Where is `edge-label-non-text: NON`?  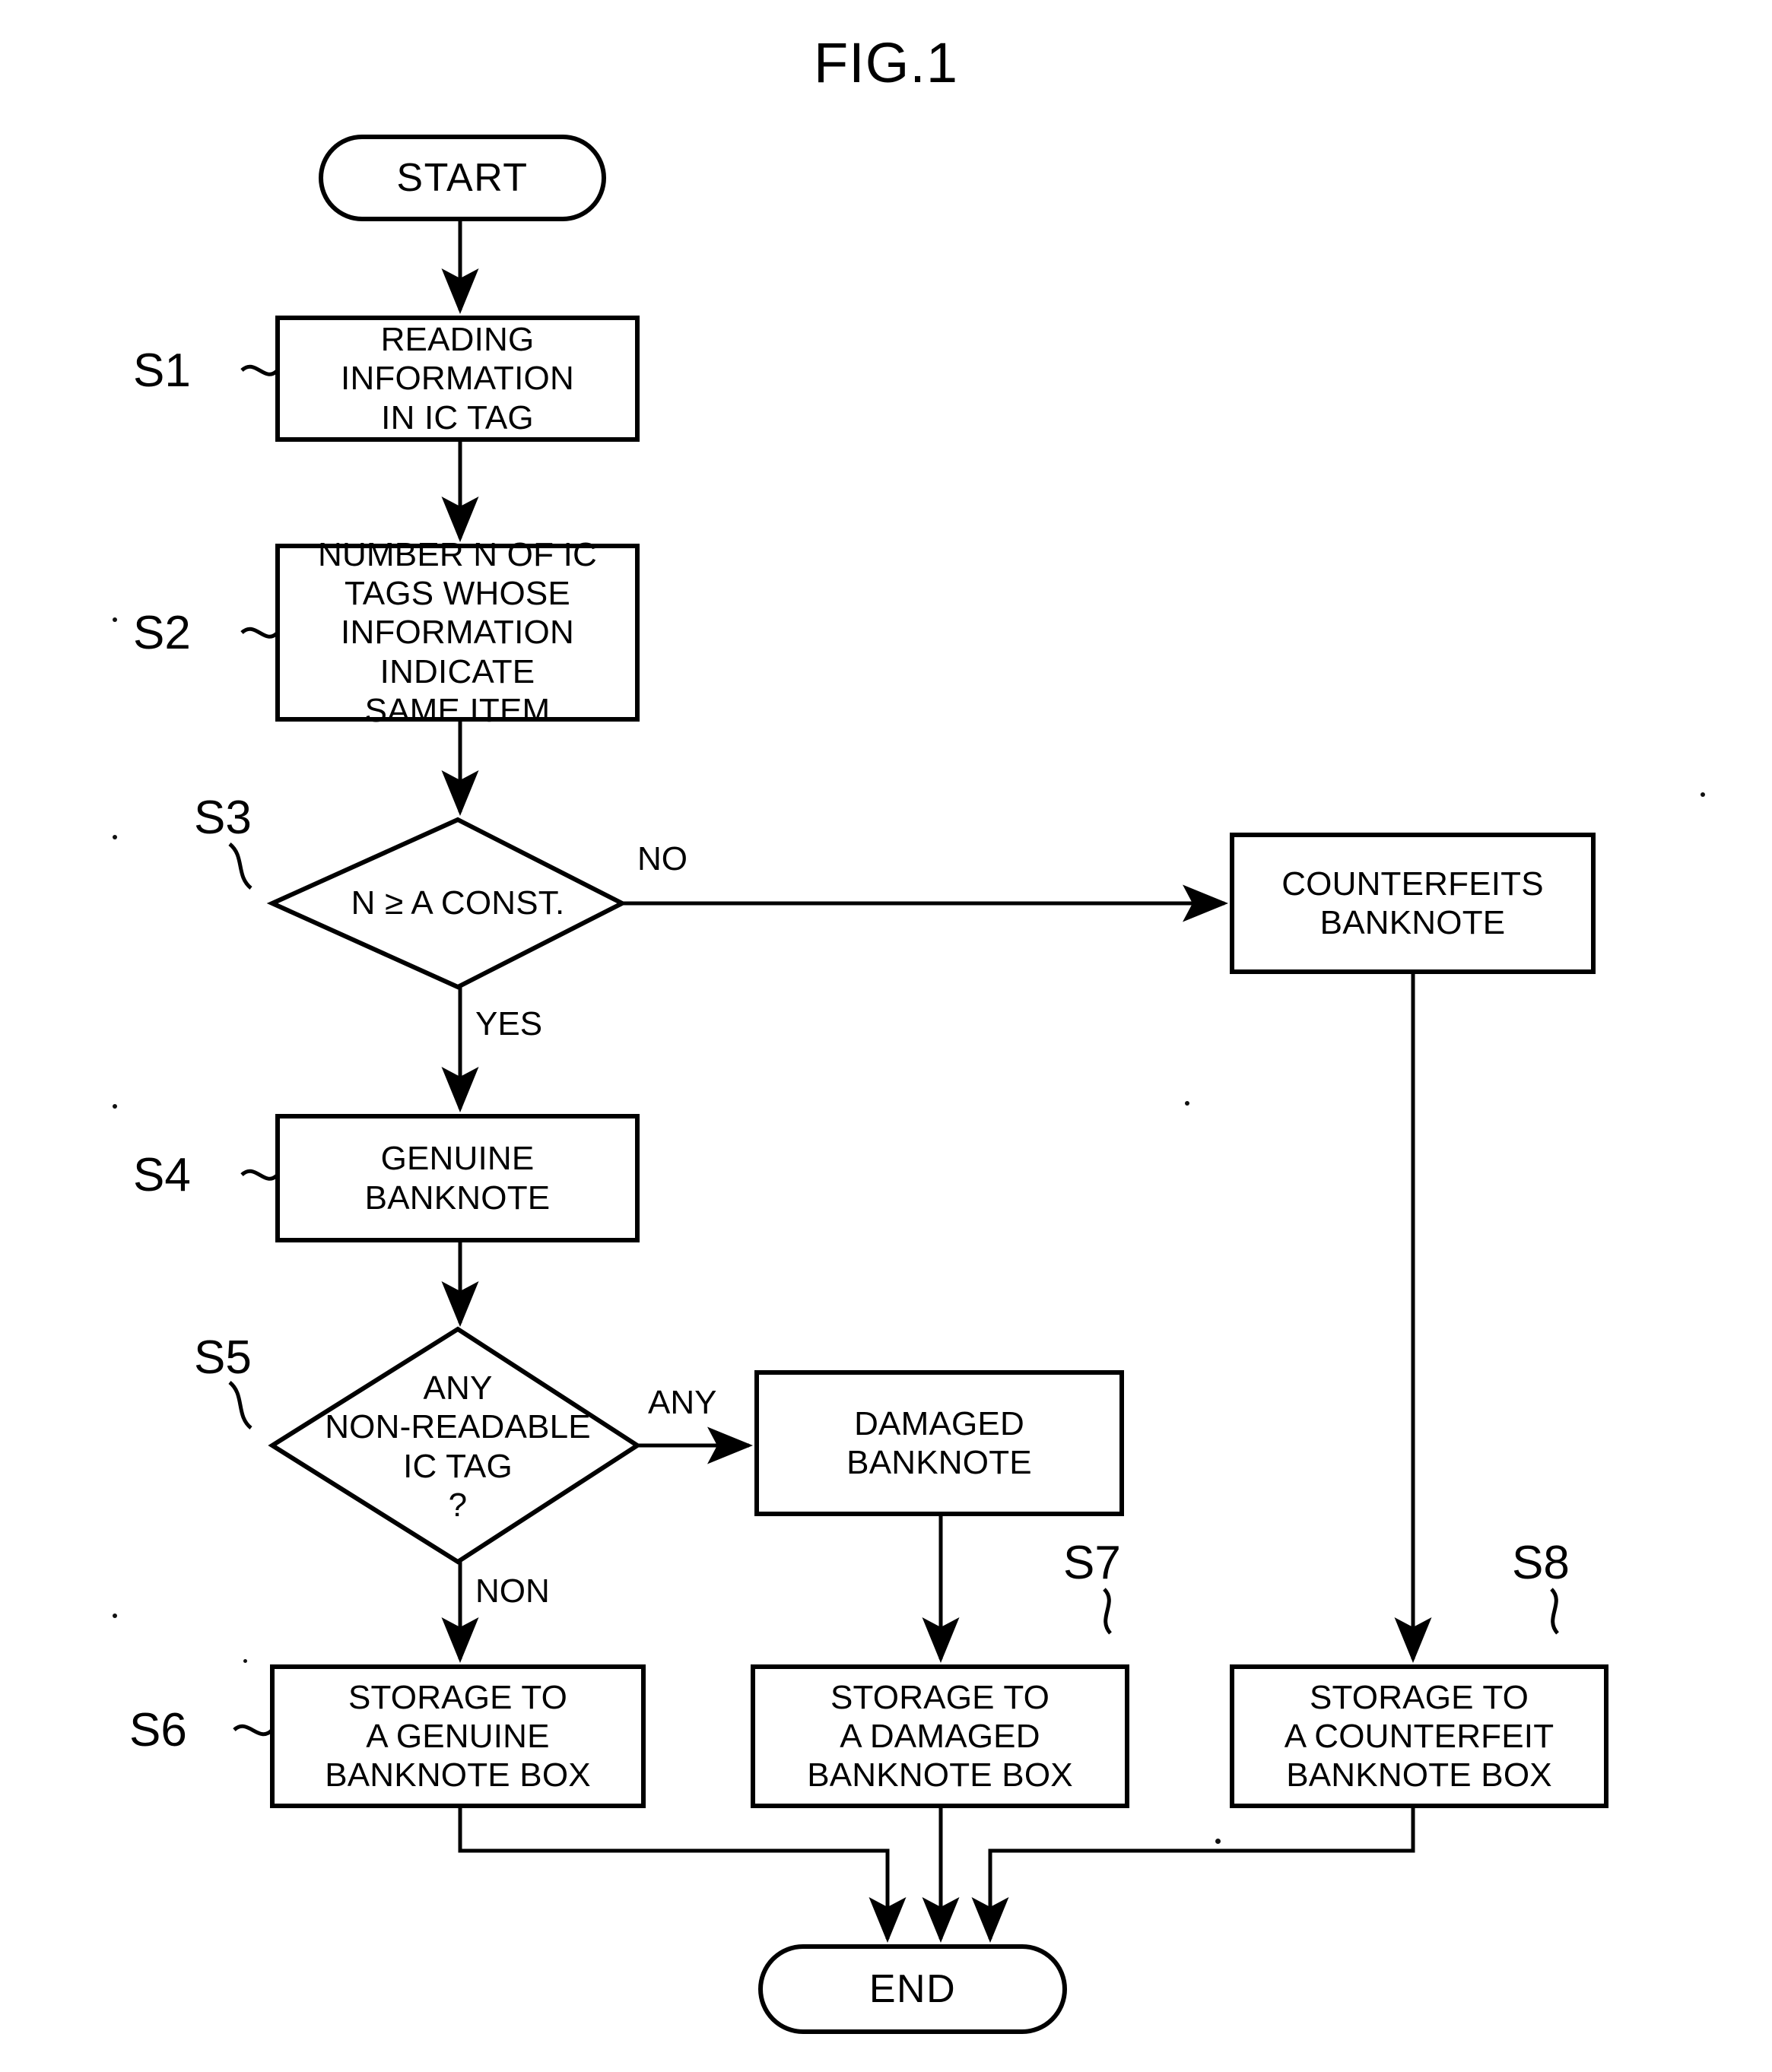
edge-label-non-text: NON is located at coordinates (512, 1591).